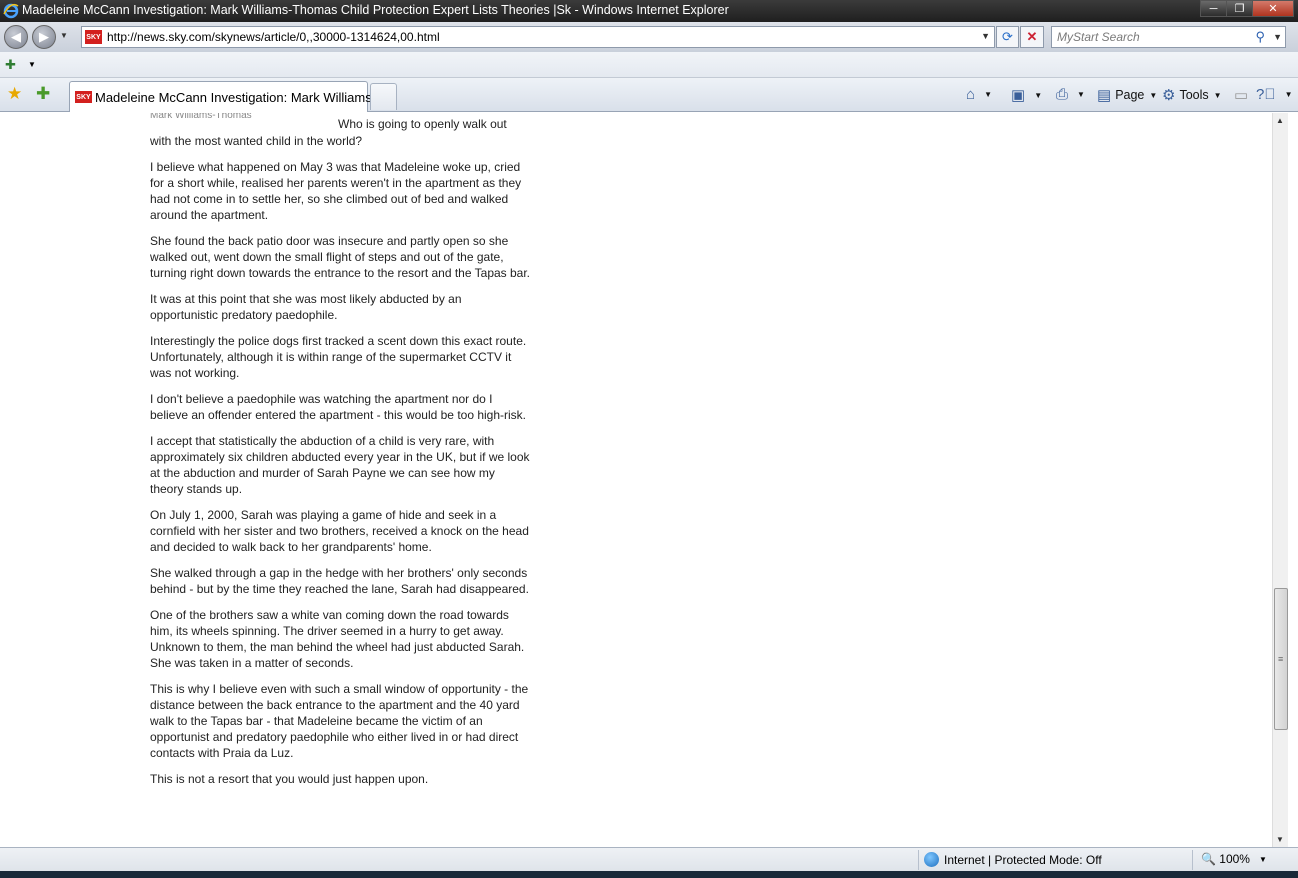 Image resolution: width=1298 pixels, height=878 pixels. I want to click on page-dropdown-icon: ▼, so click(1153, 95).